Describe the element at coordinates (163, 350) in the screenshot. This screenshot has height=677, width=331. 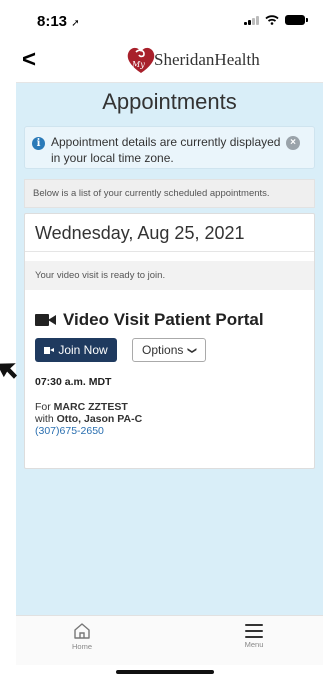
I see `options-label: Options` at that location.